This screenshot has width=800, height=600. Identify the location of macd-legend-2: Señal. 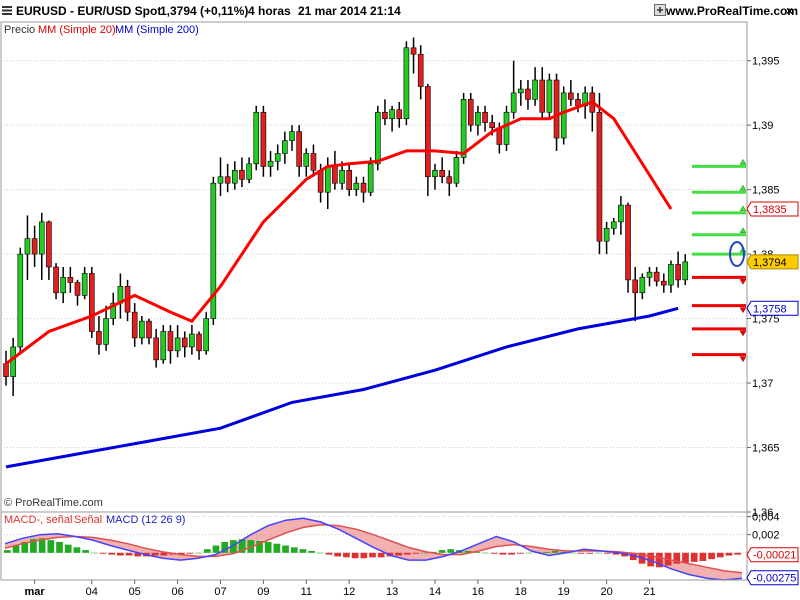
(88, 520).